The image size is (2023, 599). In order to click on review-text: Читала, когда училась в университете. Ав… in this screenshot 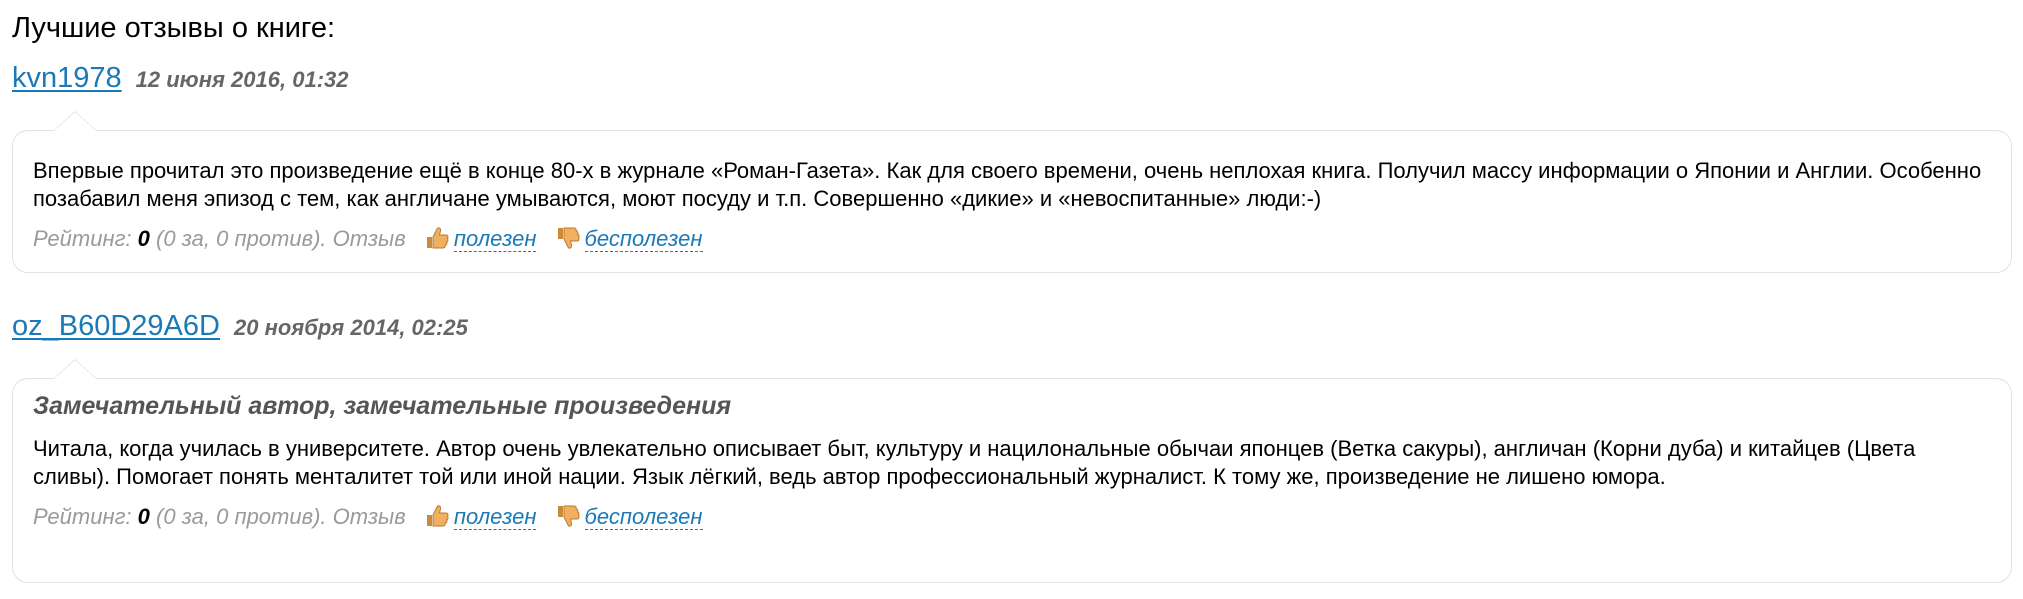, I will do `click(974, 462)`.